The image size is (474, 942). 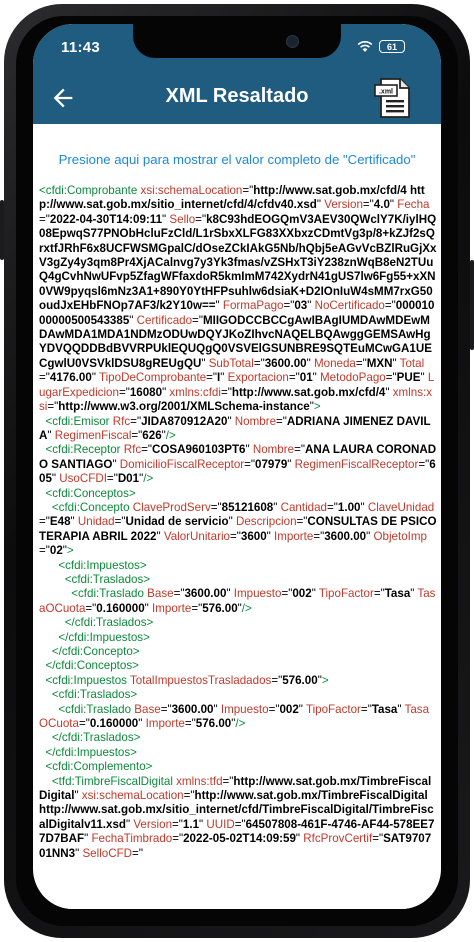 What do you see at coordinates (401, 507) in the screenshot?
I see `xml-attr: ClaveUnidad` at bounding box center [401, 507].